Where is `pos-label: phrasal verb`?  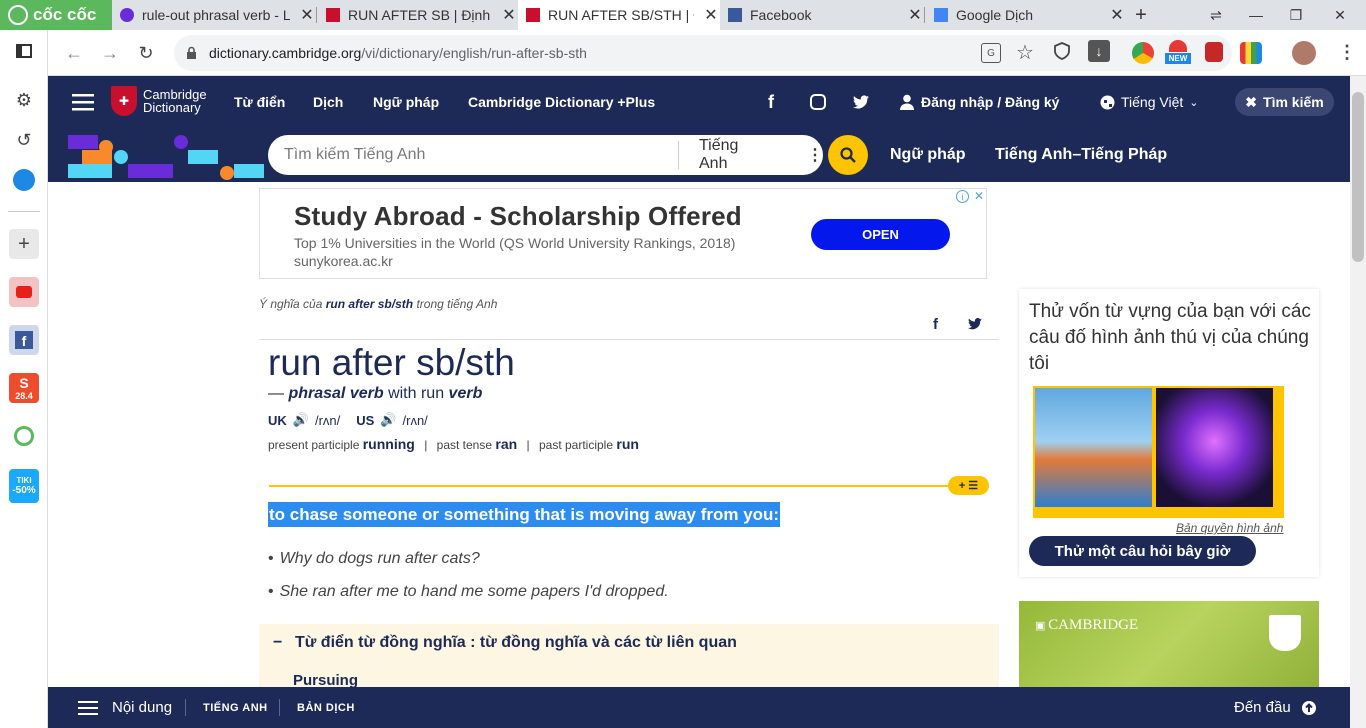 pos-label: phrasal verb is located at coordinates (335, 393).